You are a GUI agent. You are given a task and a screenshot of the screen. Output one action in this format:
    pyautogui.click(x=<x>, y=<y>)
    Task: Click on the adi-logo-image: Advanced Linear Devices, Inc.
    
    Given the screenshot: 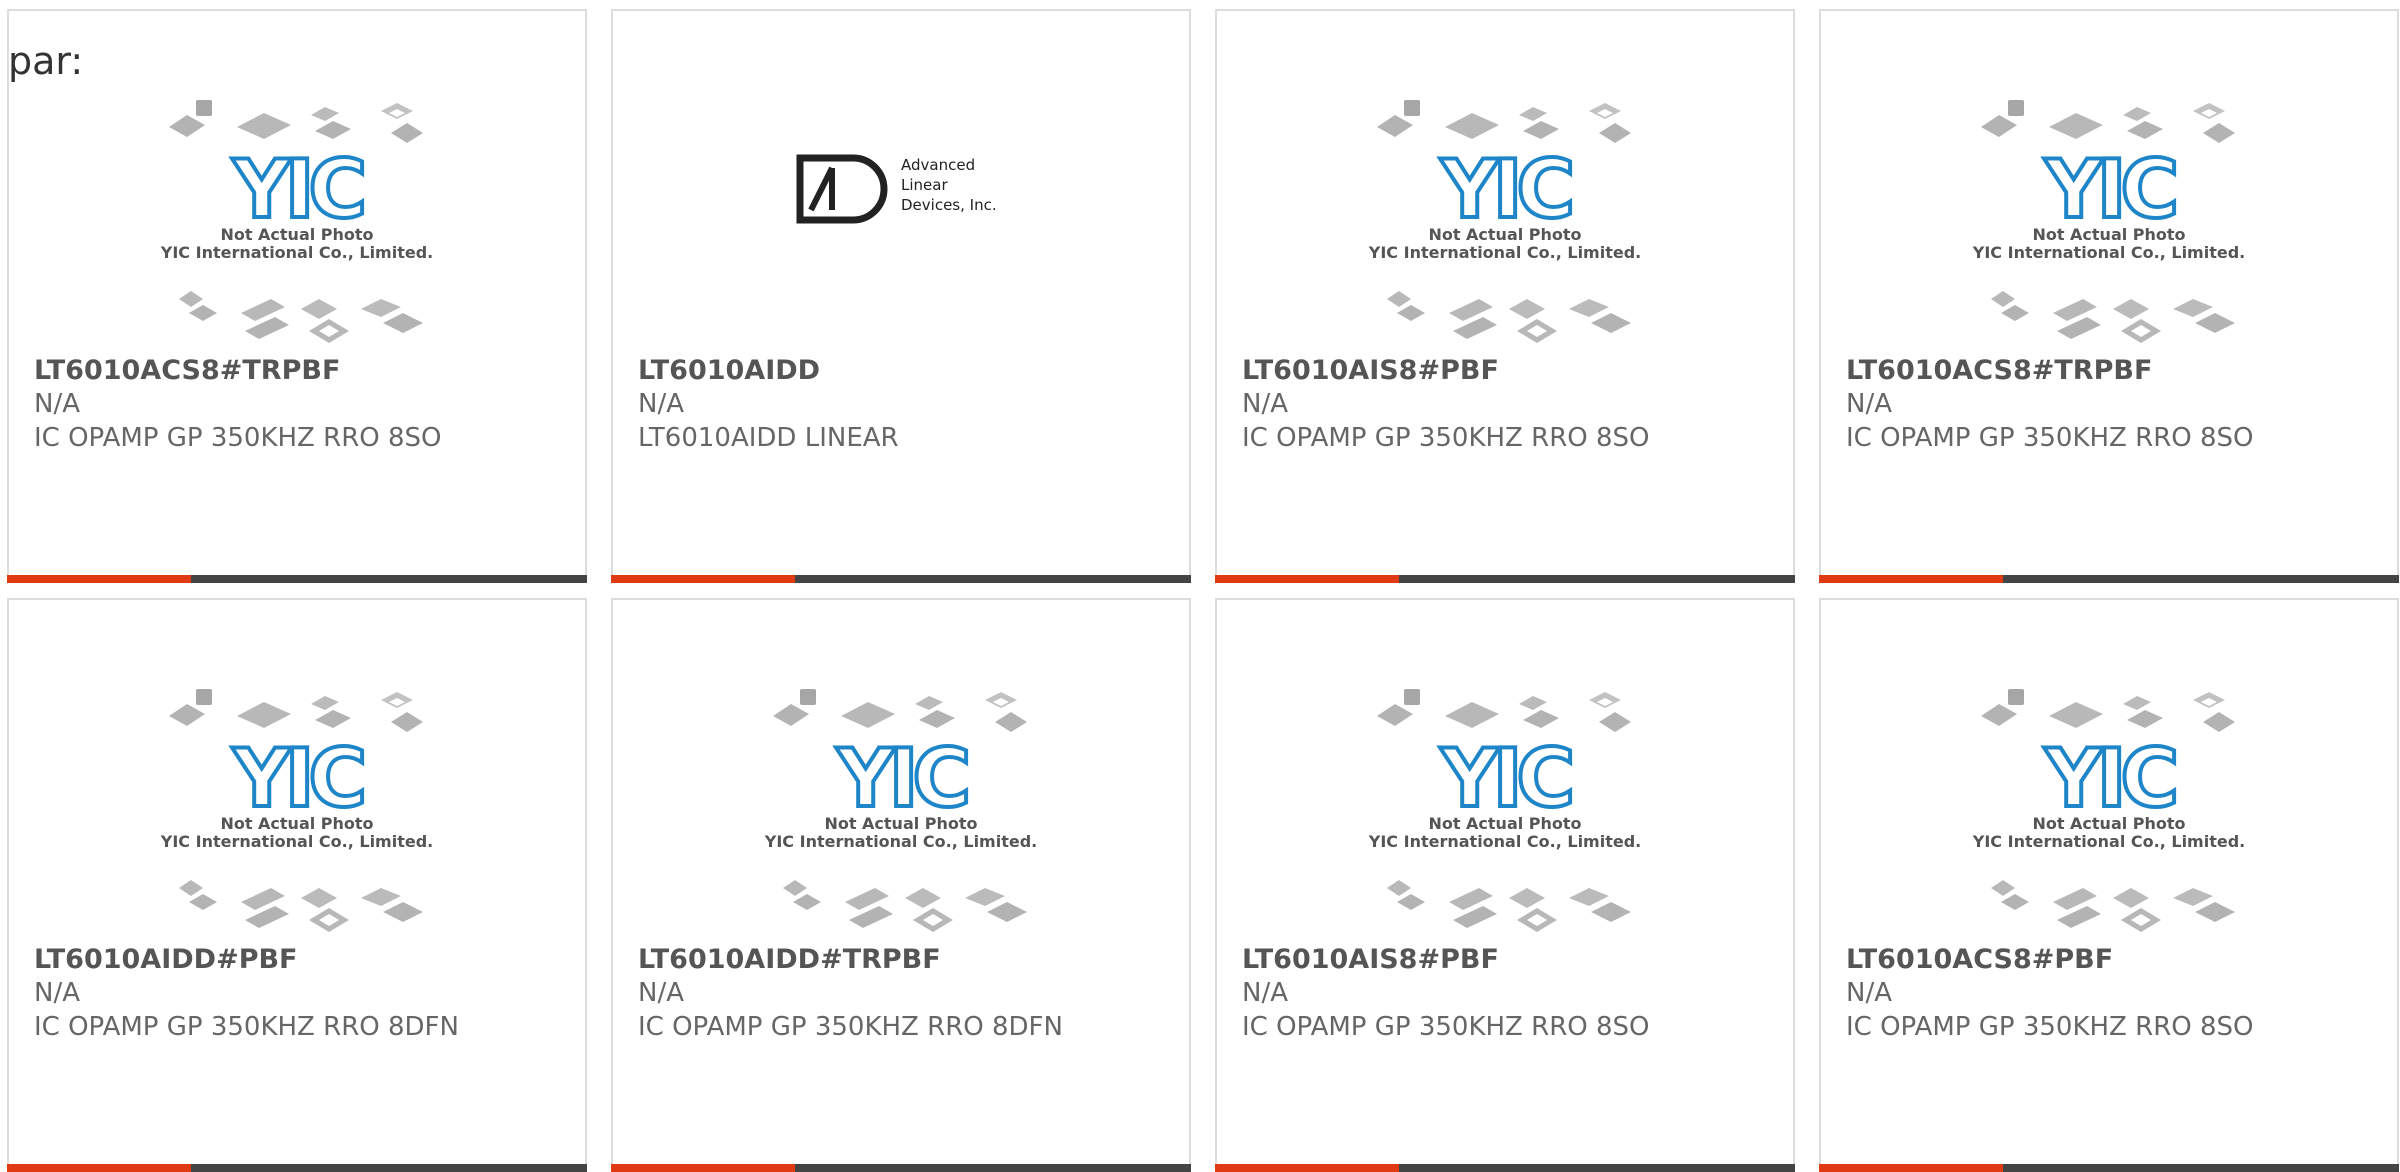 What is the action you would take?
    pyautogui.click(x=901, y=205)
    